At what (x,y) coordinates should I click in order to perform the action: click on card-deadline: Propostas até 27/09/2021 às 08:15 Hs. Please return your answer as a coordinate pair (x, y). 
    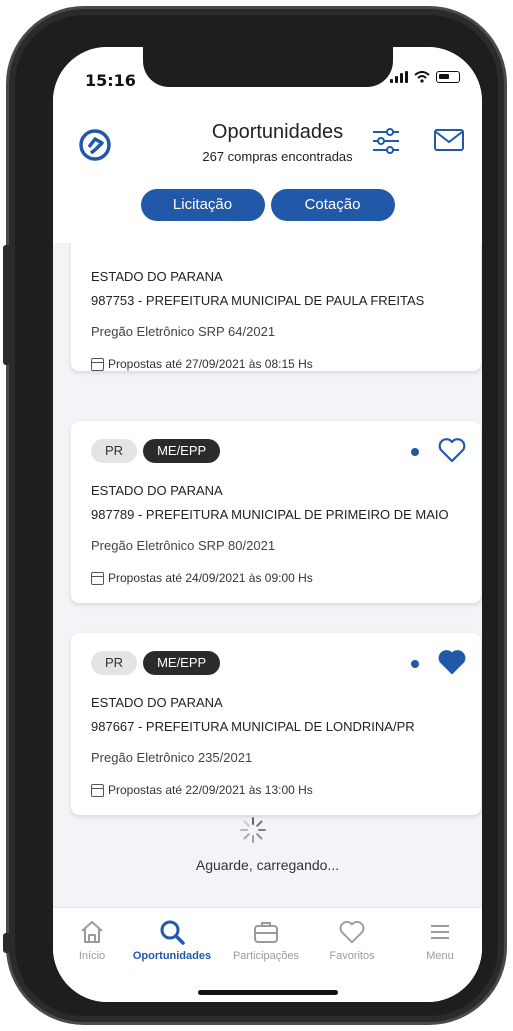
    Looking at the image, I should click on (202, 364).